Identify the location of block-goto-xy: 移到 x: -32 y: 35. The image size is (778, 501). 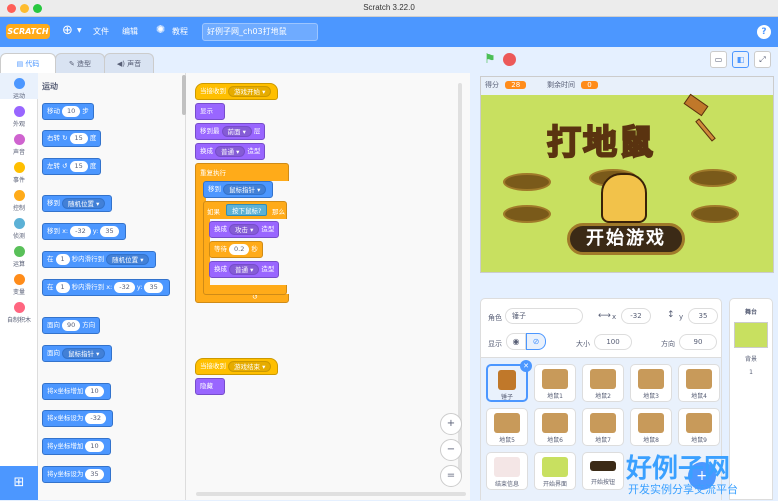
(84, 231).